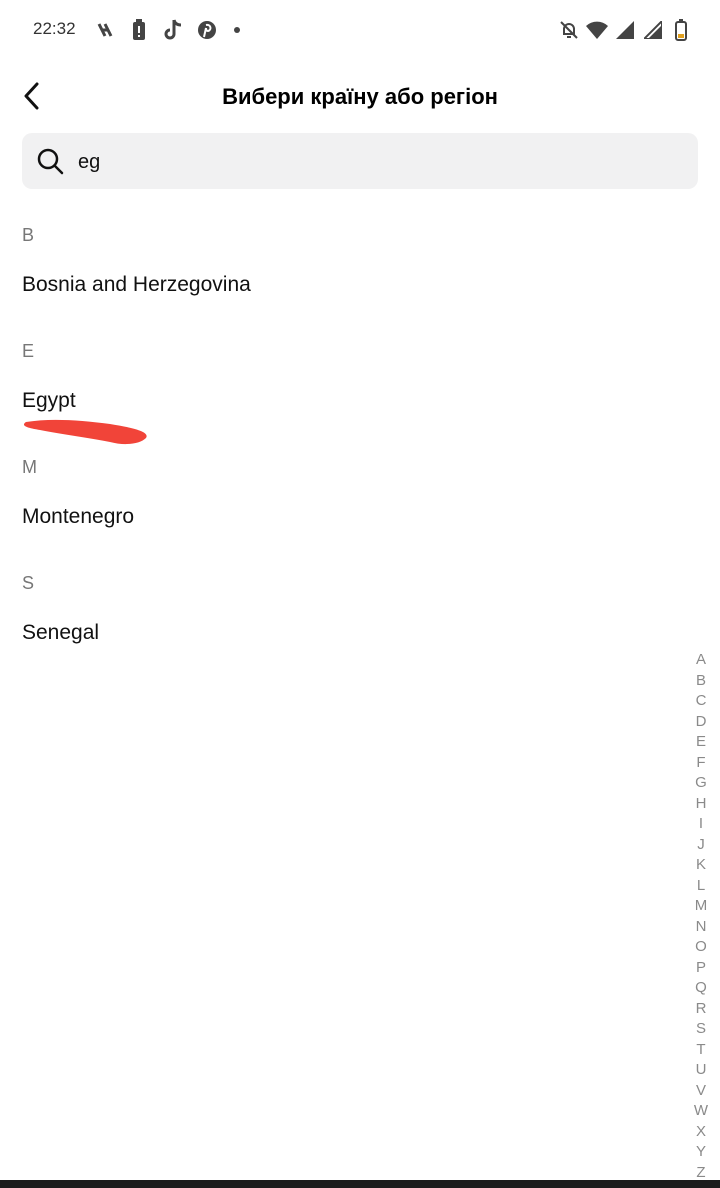  I want to click on status-left-icons, so click(167, 30).